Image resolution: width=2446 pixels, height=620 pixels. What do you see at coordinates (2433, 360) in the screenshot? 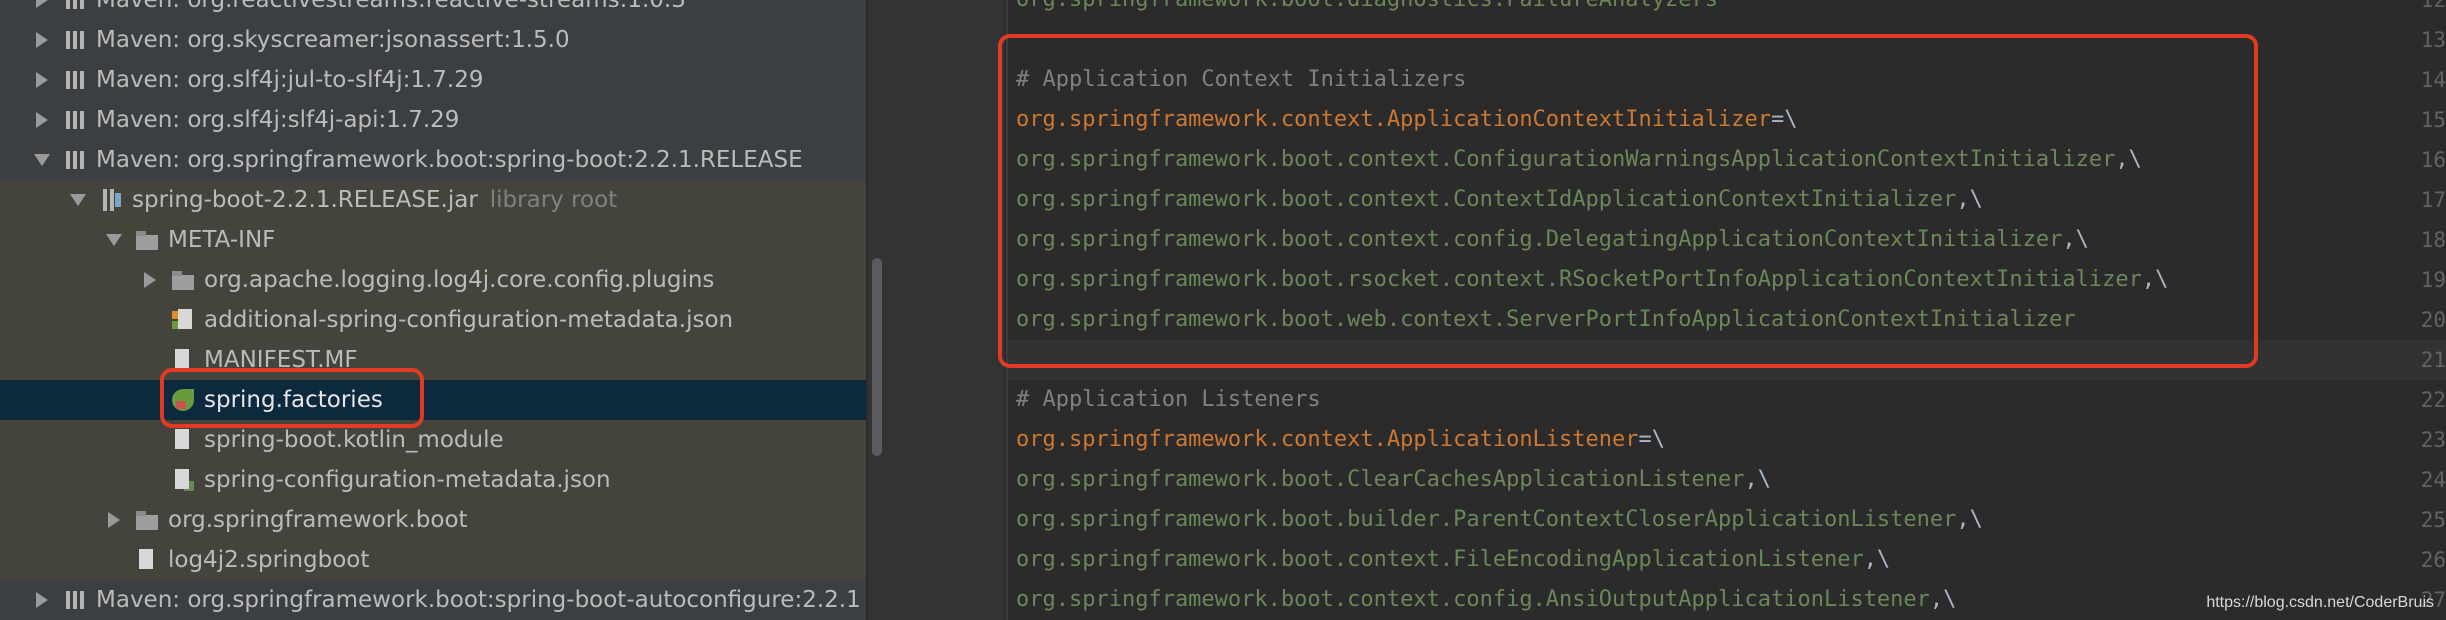
I see `line-number: 21` at bounding box center [2433, 360].